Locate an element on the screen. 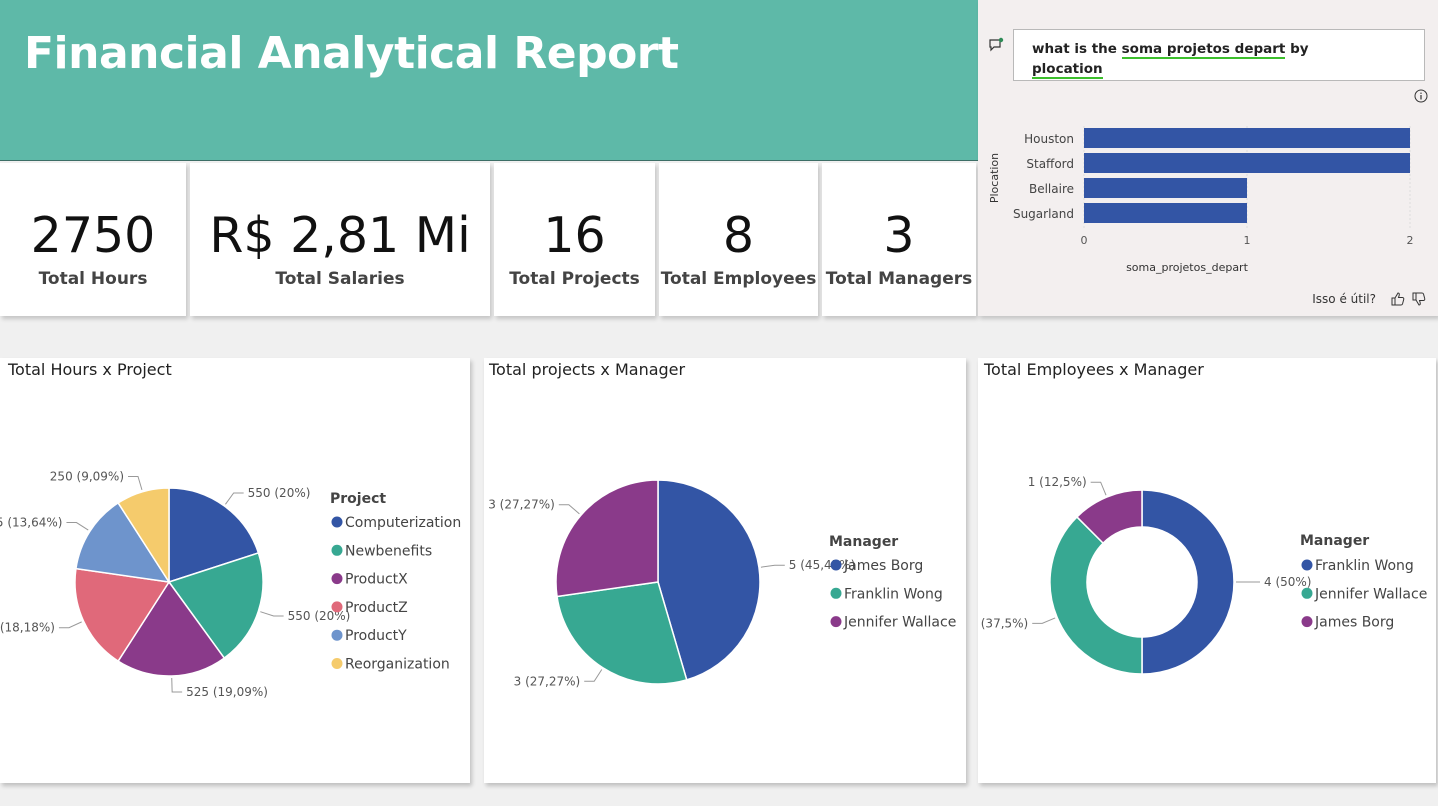  legend-item: ProductZ is located at coordinates (376, 608).